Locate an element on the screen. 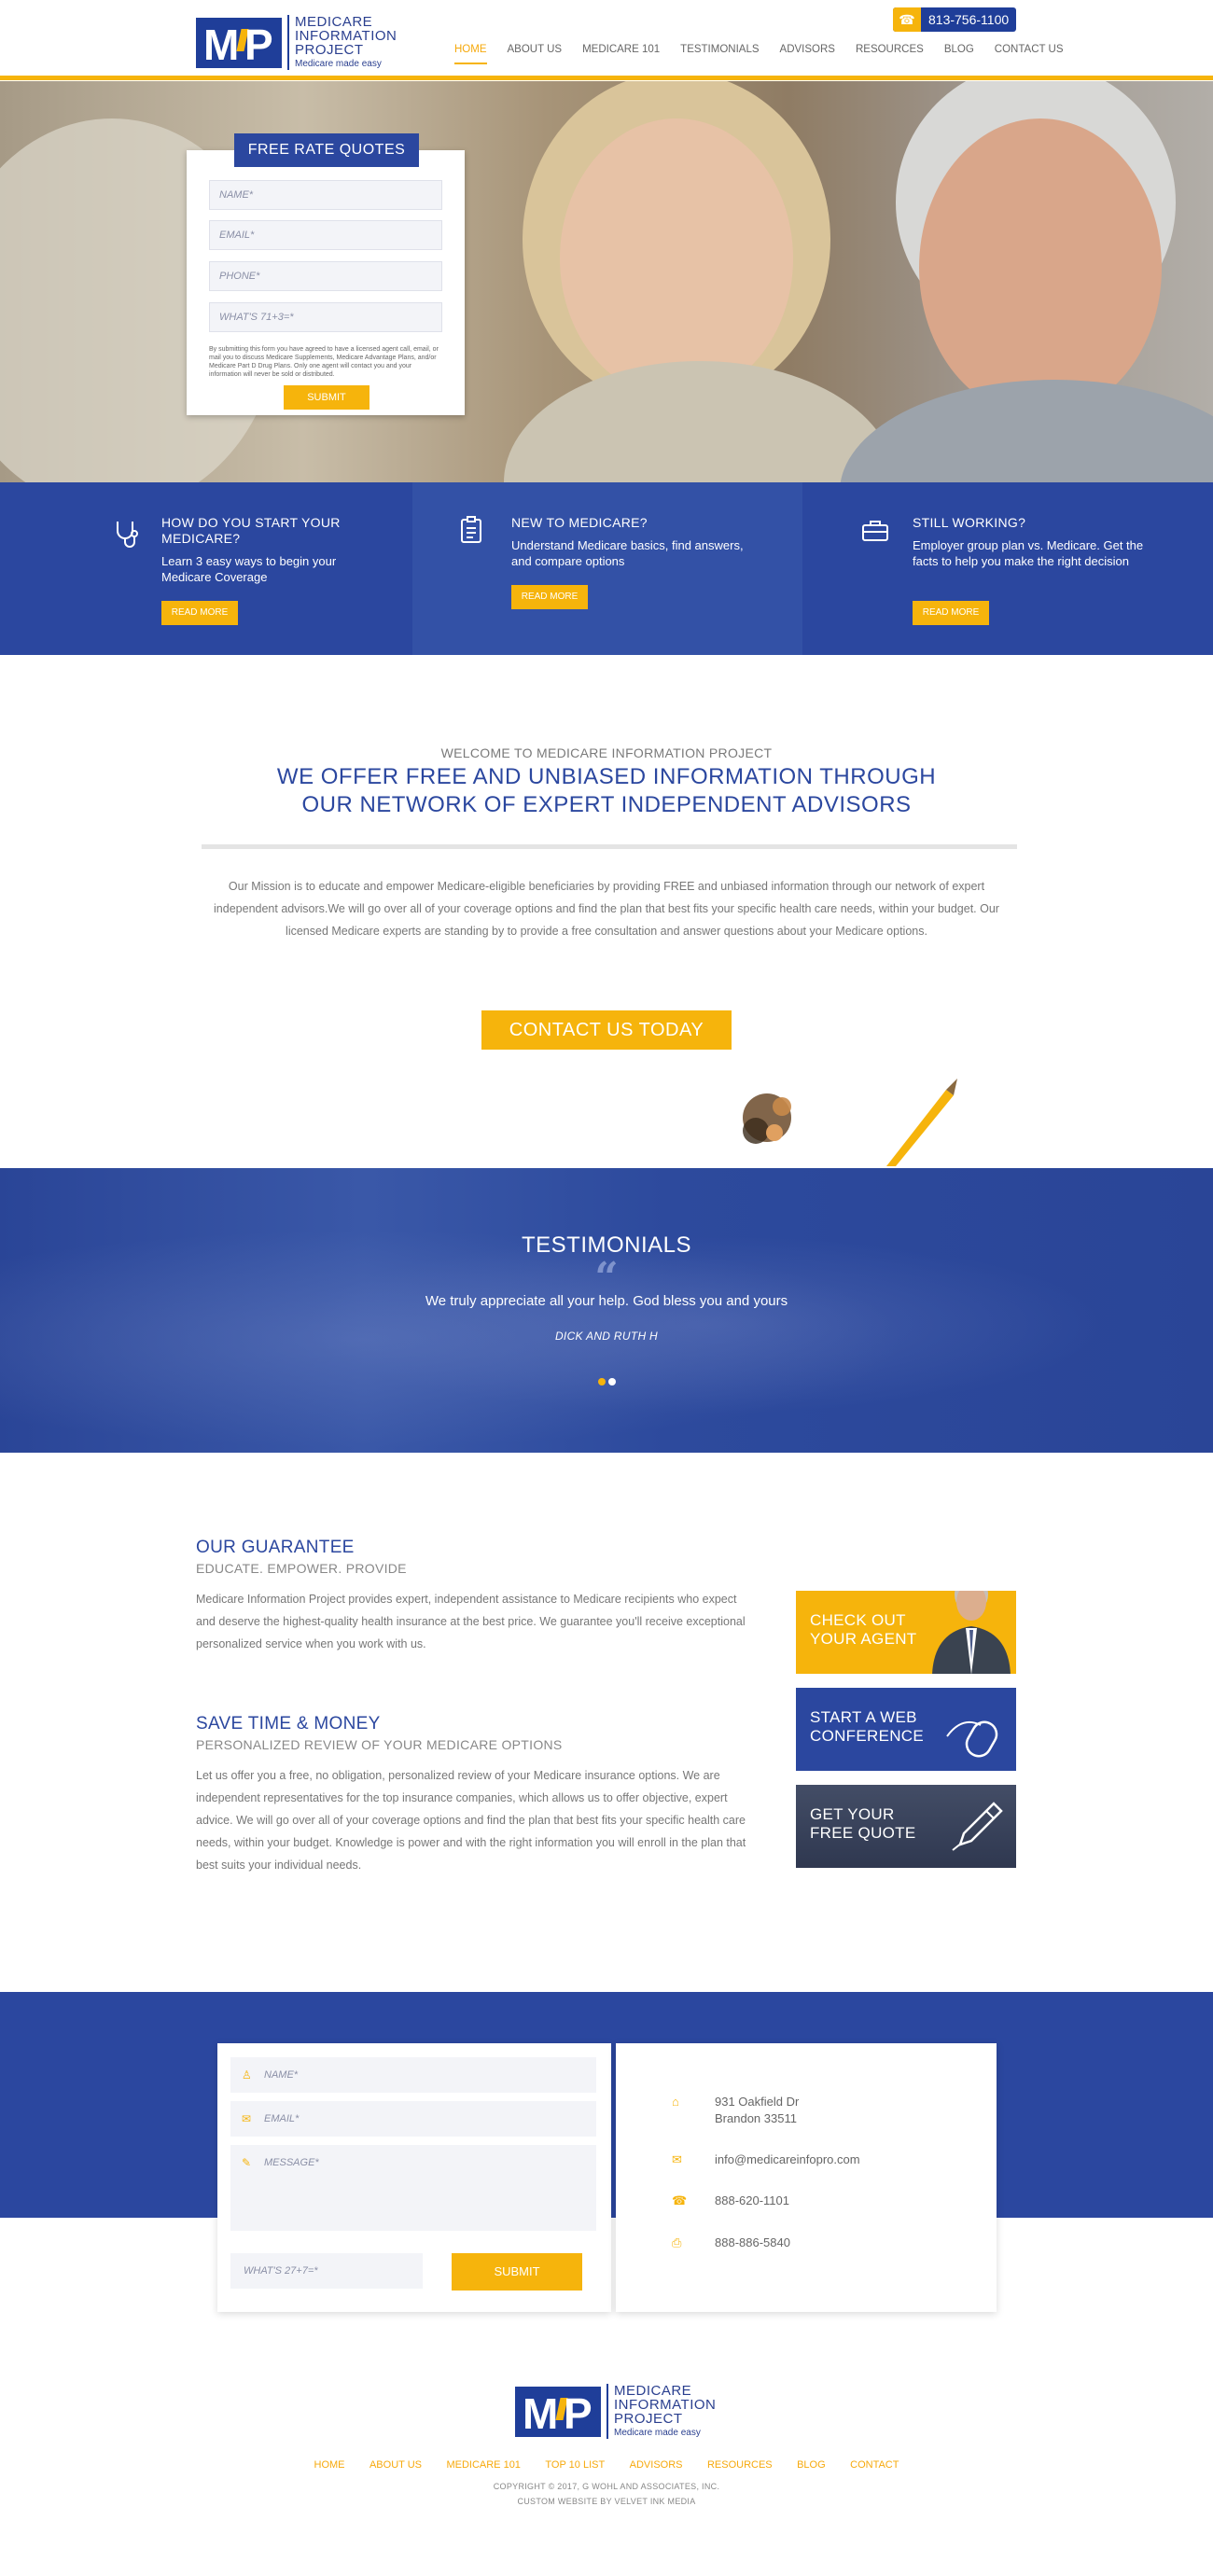  pencil-illustration is located at coordinates (850, 1122).